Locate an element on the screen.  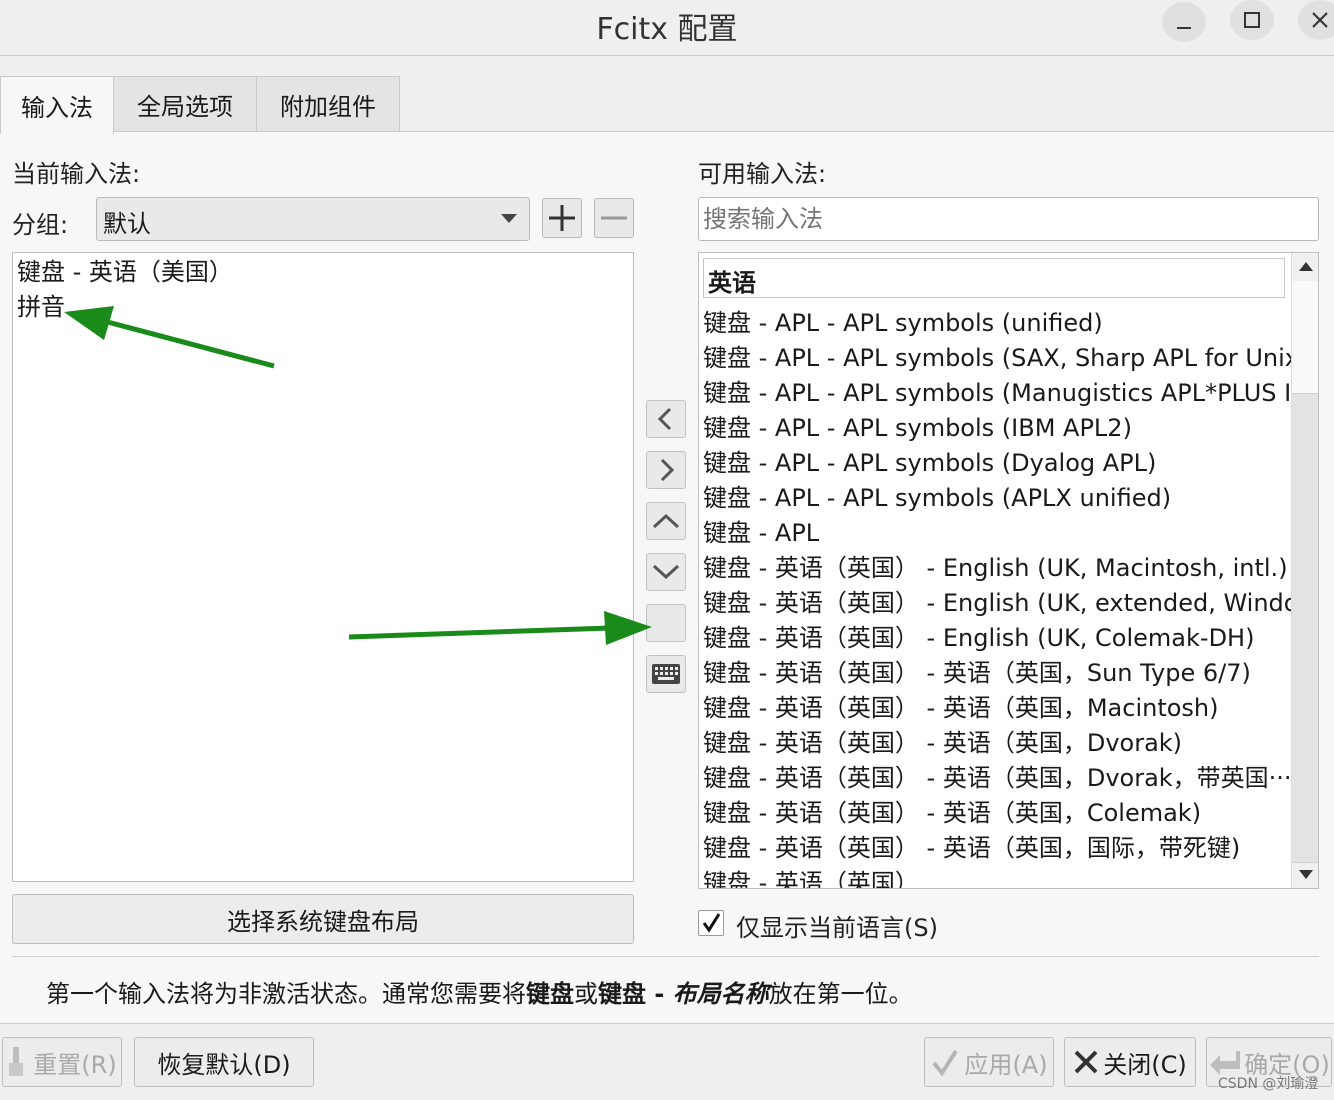
footer-divider is located at coordinates (667, 1023).